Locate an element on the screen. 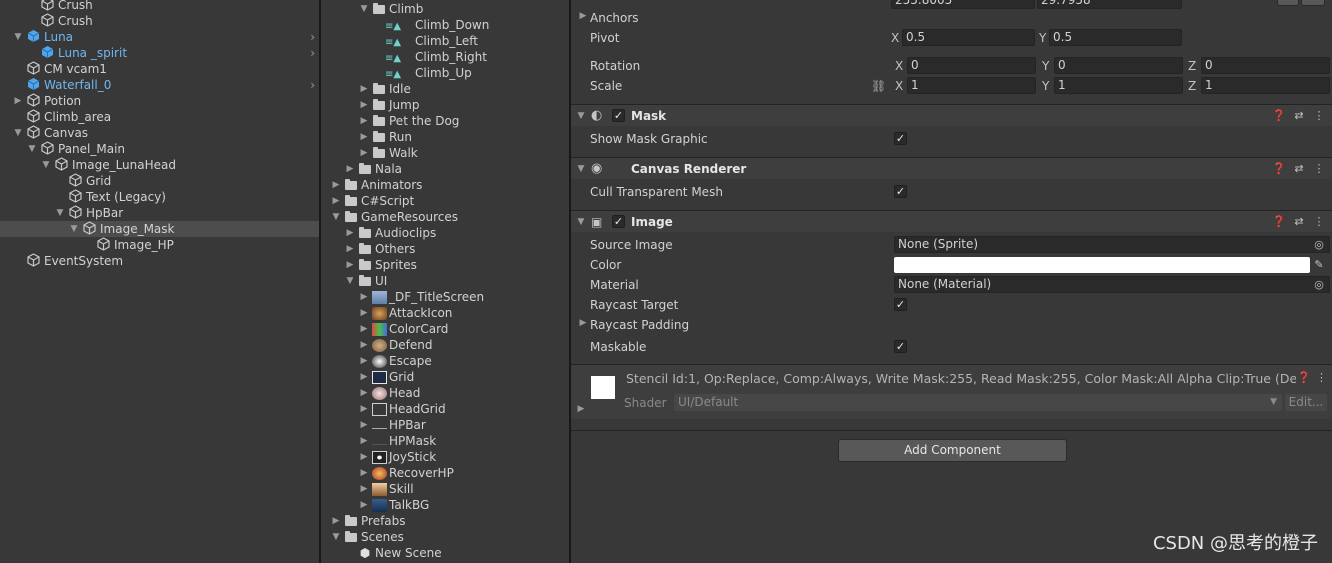 The height and width of the screenshot is (563, 1332). project-item: ≡▲ Climb_Up is located at coordinates (445, 73).